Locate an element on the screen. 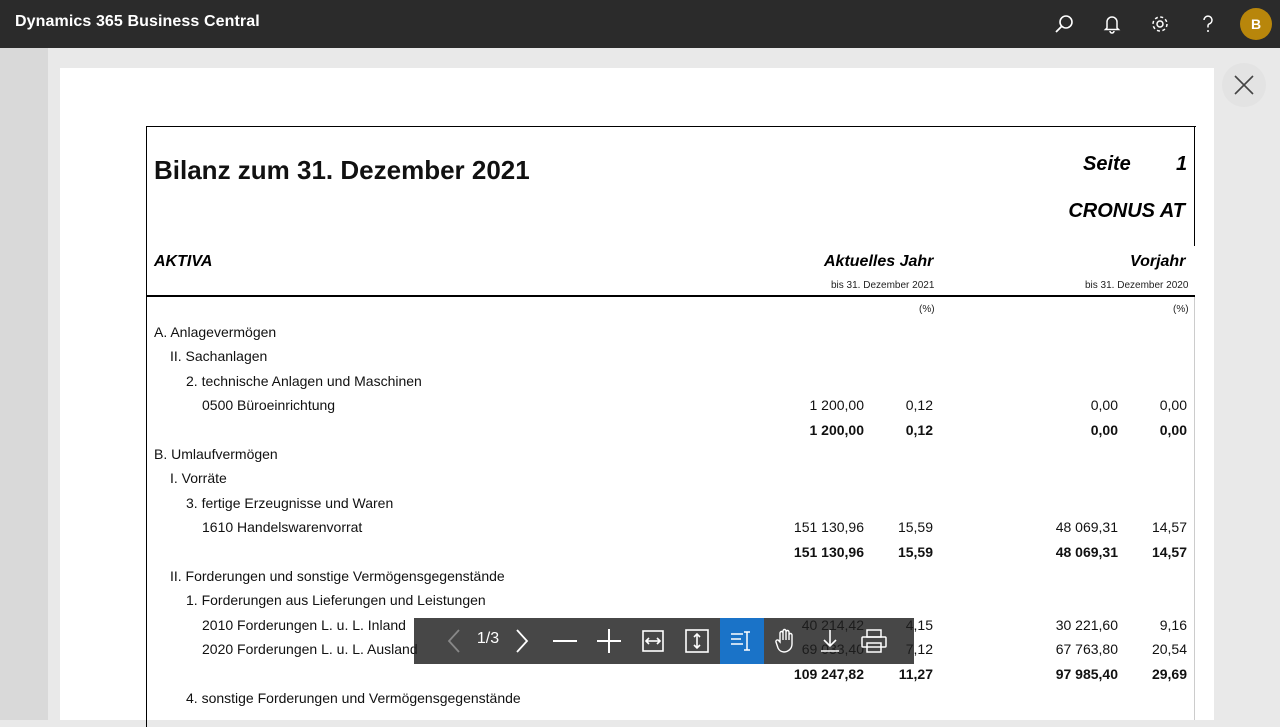 Image resolution: width=1280 pixels, height=727 pixels. hand-icon is located at coordinates (784, 640).